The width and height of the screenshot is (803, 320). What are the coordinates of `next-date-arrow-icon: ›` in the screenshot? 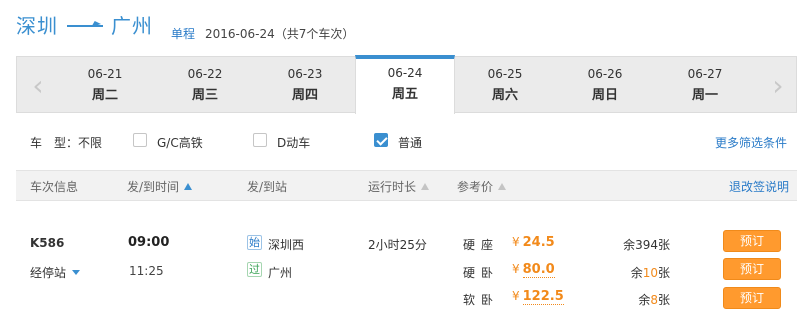 It's located at (778, 85).